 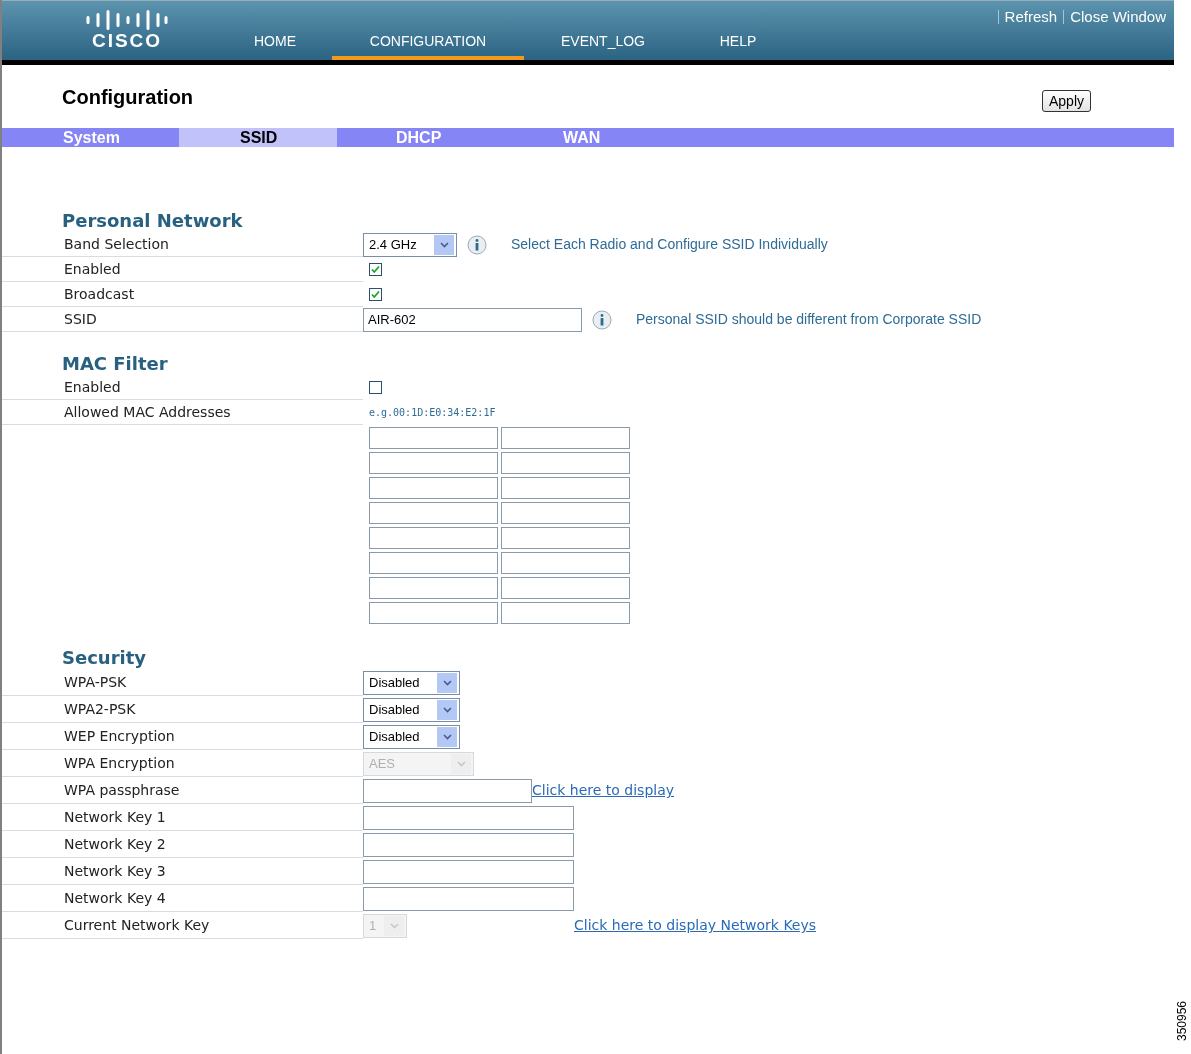 I want to click on info-text: Personal SSID should be different from Corporate SSID, so click(x=809, y=319).